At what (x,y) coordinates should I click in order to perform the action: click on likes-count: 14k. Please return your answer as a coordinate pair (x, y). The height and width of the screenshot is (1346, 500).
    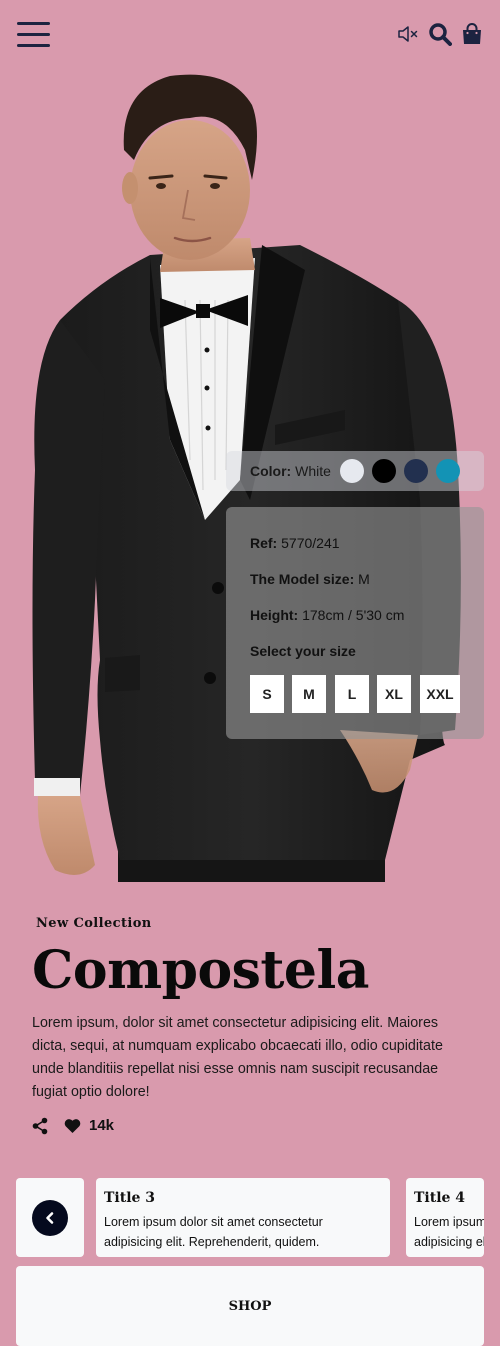
    Looking at the image, I should click on (102, 1125).